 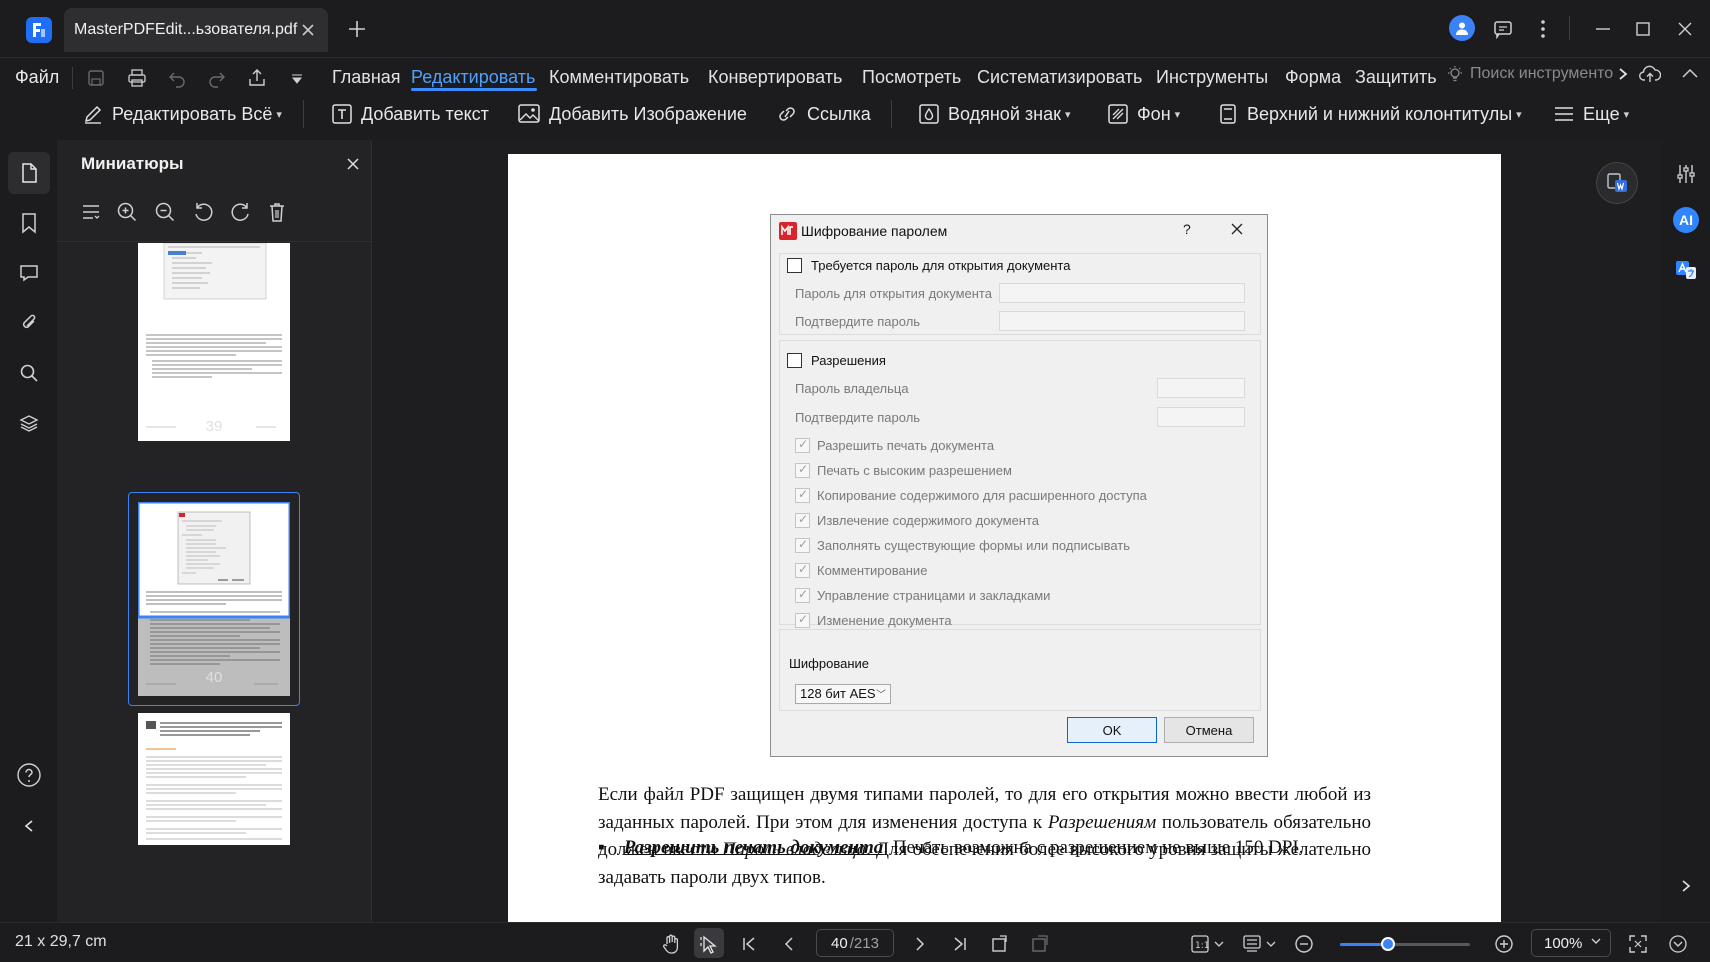 What do you see at coordinates (1462, 28) in the screenshot?
I see `user-avatar-icon` at bounding box center [1462, 28].